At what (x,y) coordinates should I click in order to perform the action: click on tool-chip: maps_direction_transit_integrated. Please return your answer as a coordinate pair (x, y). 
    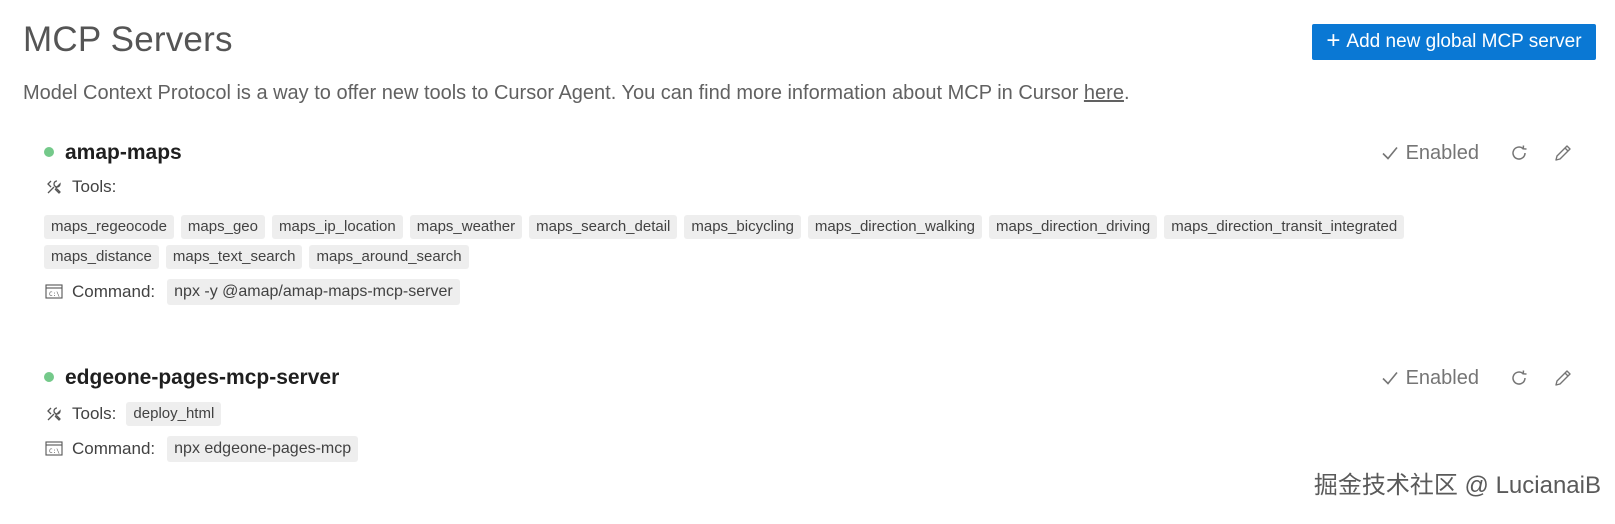
    Looking at the image, I should click on (1284, 227).